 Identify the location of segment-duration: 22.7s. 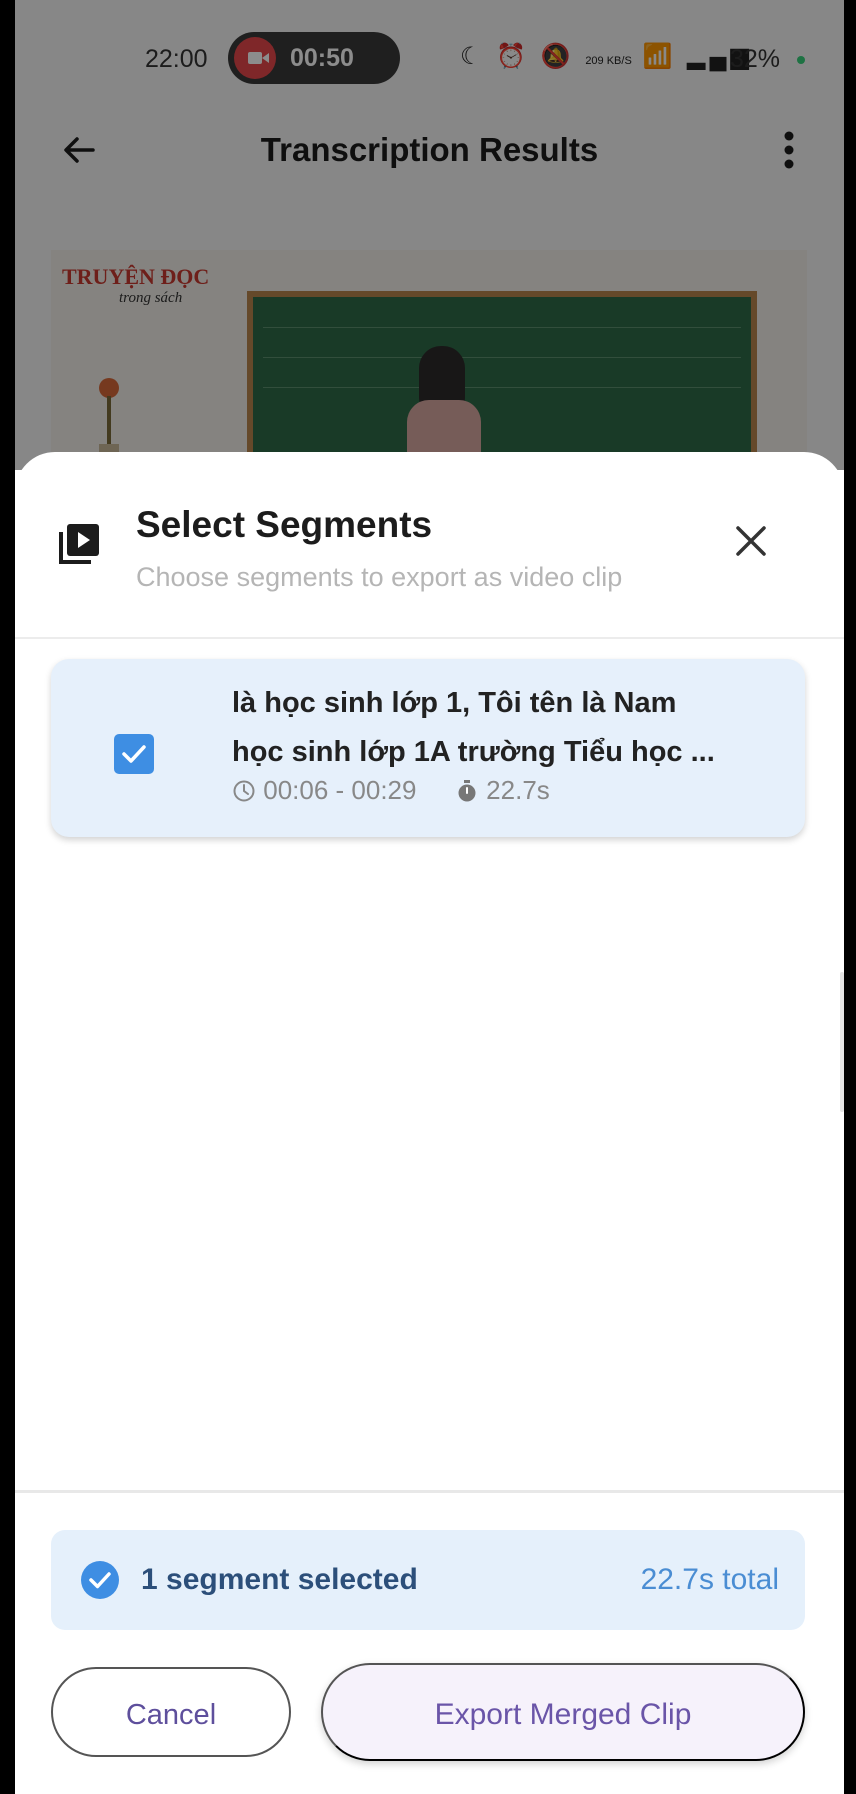
(518, 790).